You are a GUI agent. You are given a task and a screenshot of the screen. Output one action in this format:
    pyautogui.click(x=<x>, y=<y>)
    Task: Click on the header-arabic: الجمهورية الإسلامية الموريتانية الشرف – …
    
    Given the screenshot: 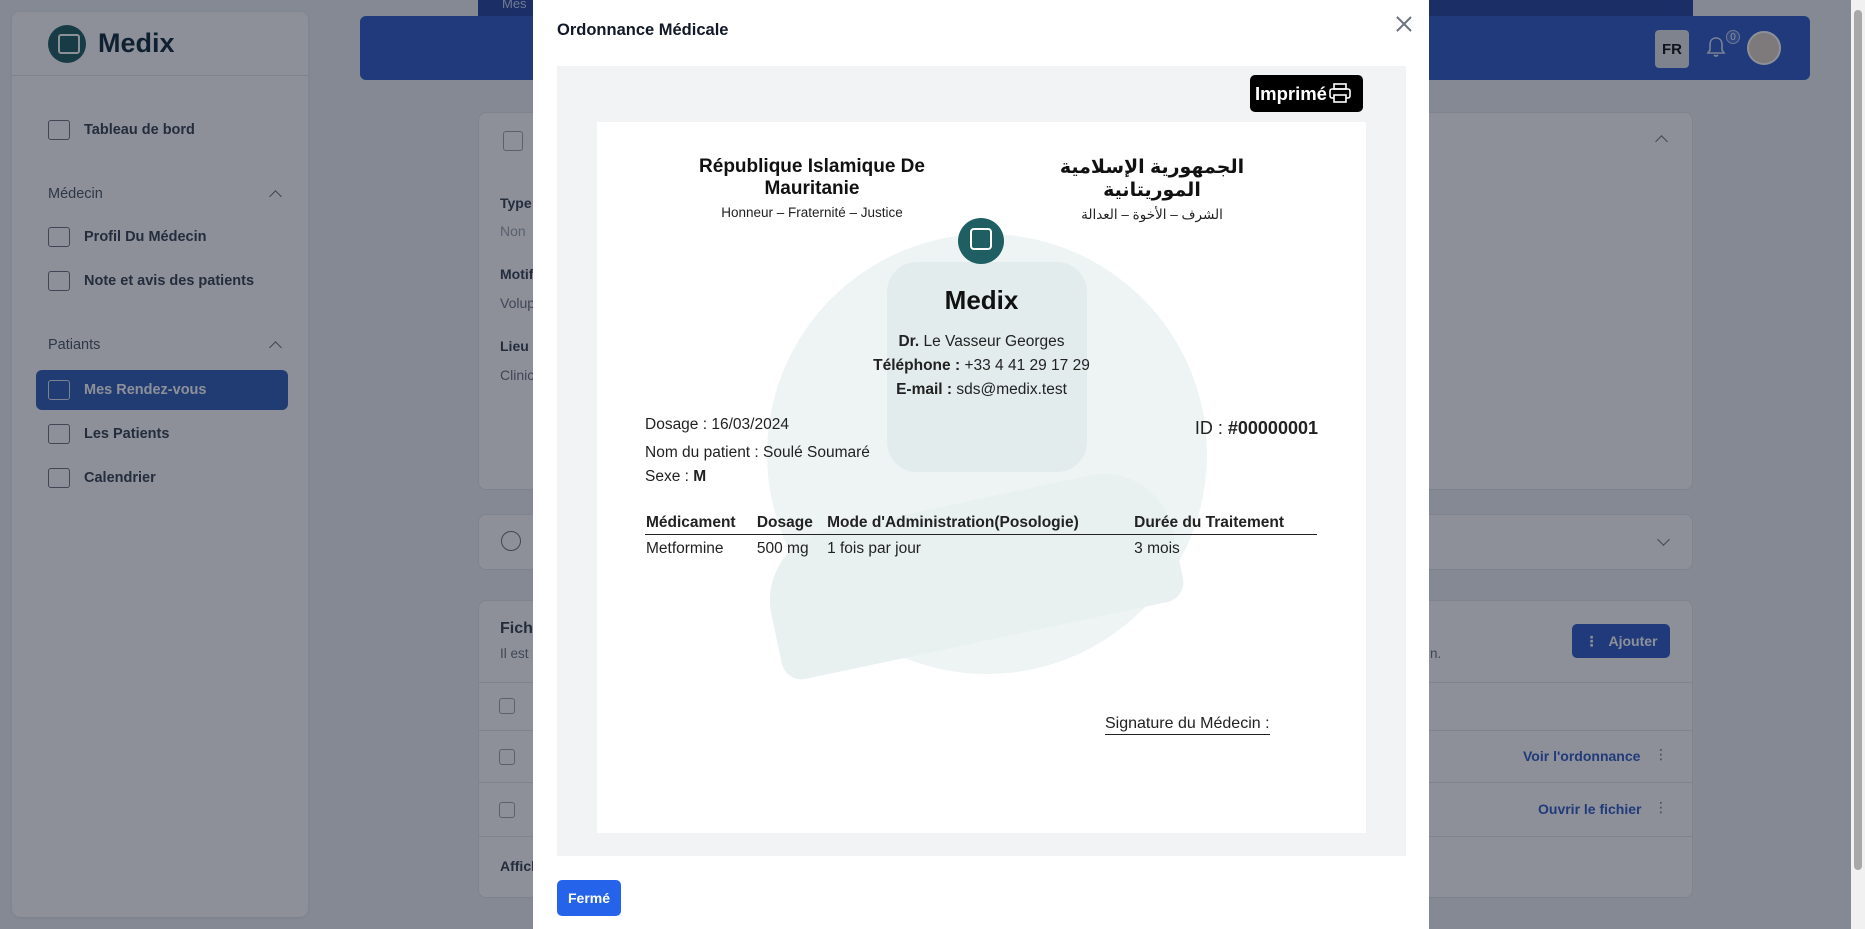 What is the action you would take?
    pyautogui.click(x=1152, y=189)
    